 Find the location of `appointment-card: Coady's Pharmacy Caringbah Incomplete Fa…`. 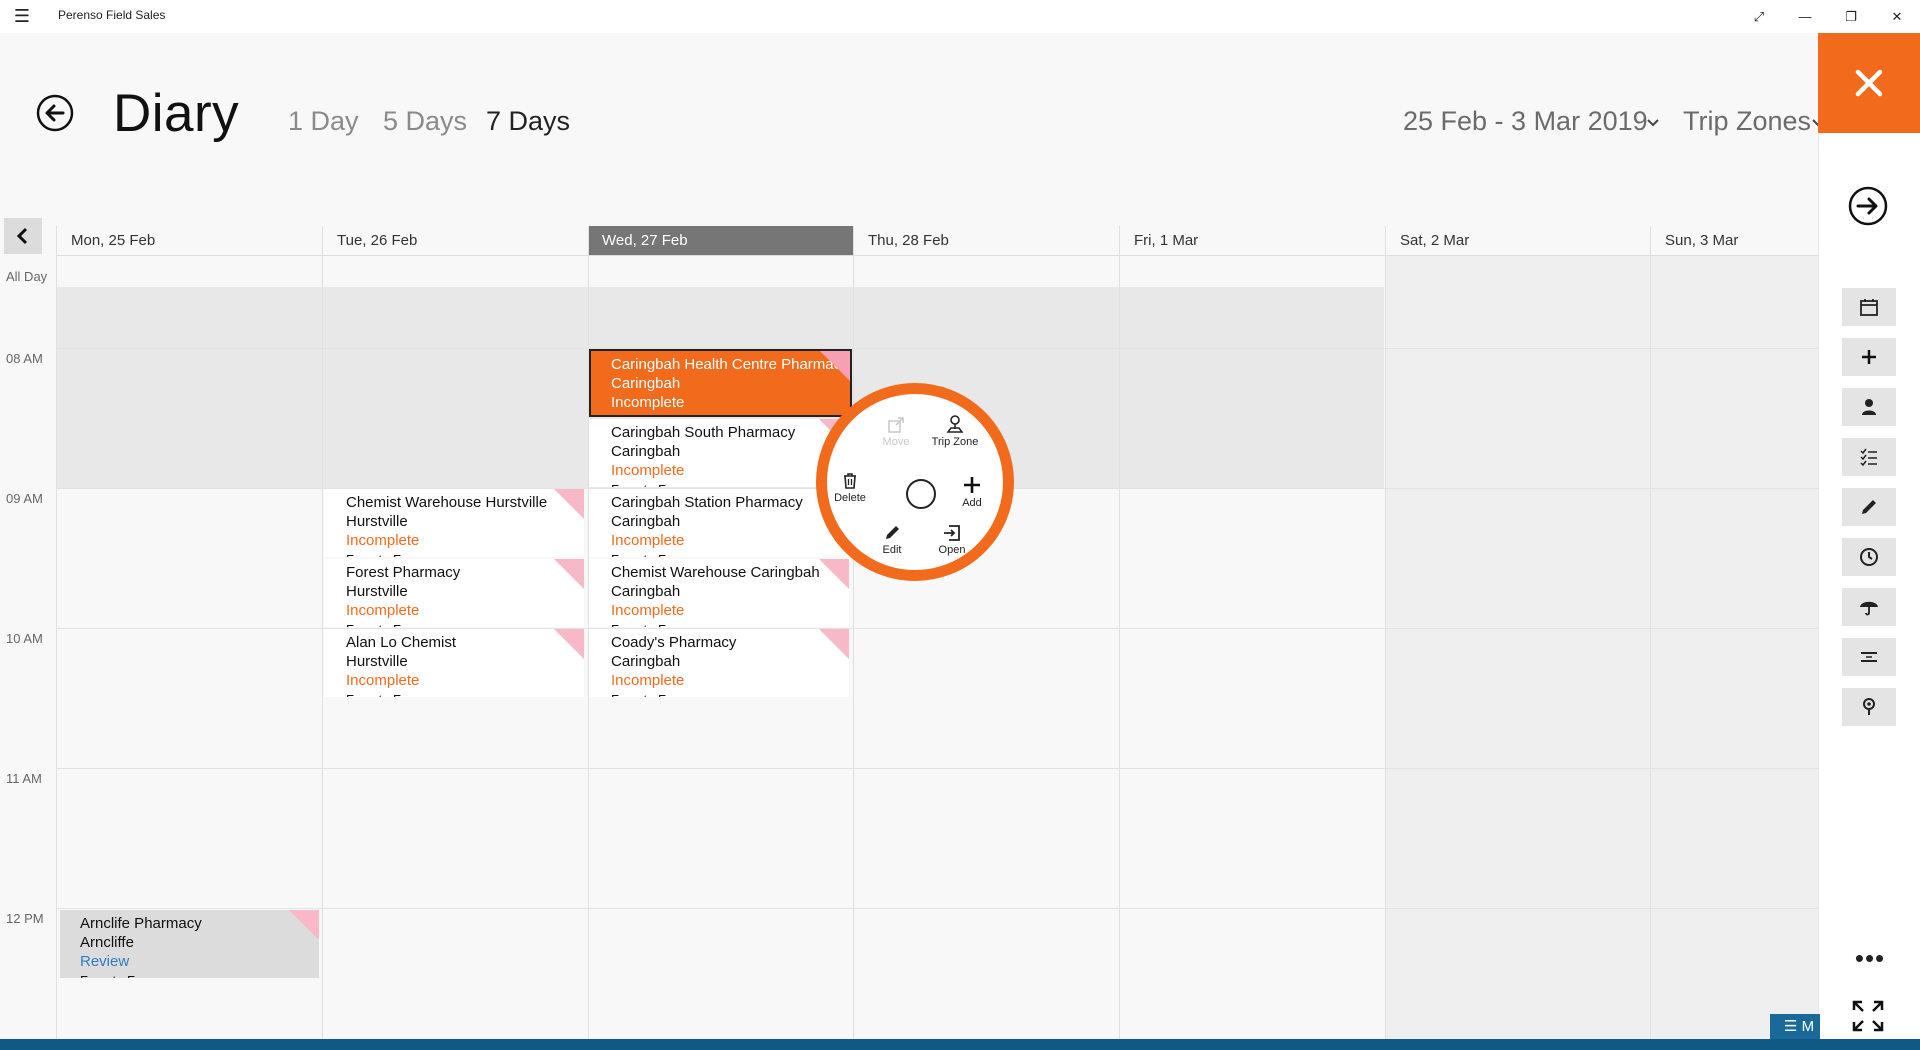

appointment-card: Coady's Pharmacy Caringbah Incomplete Fa… is located at coordinates (719, 663).